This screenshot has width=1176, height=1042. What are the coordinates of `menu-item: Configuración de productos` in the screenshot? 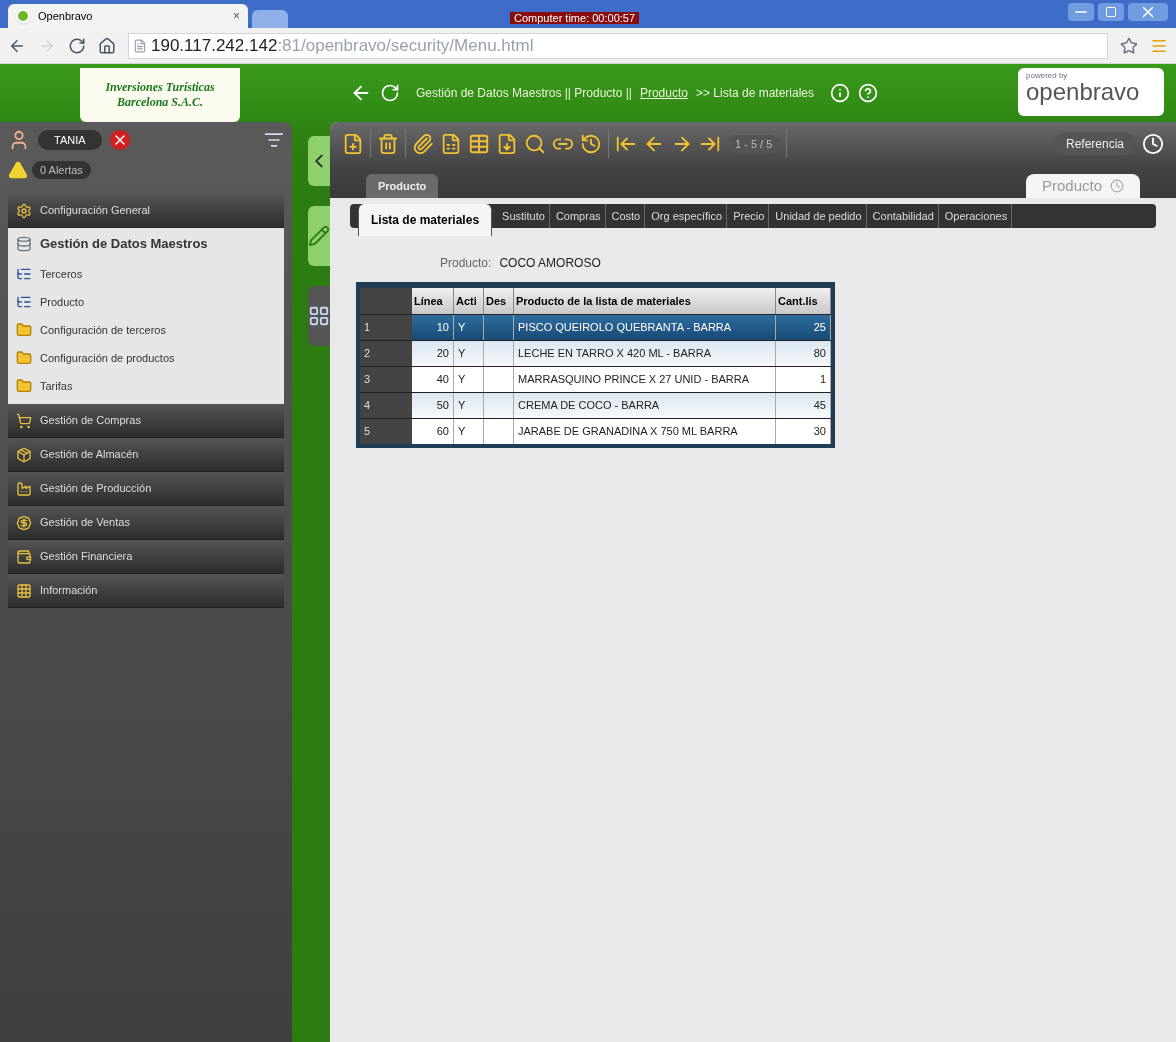 It's located at (107, 358).